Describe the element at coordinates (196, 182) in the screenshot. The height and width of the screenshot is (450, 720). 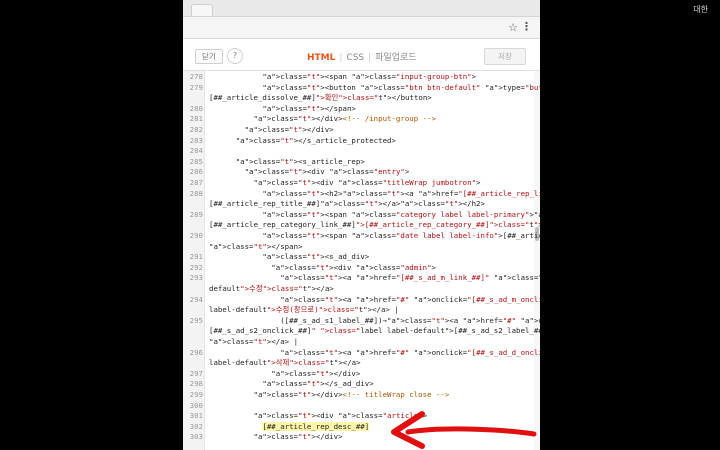
I see `line-number: 287` at that location.